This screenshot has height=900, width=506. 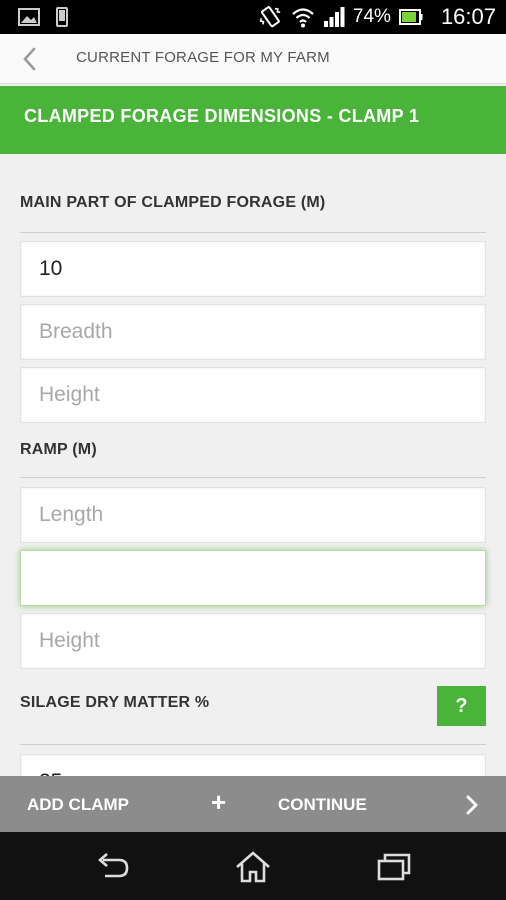 I want to click on signal-icon, so click(x=334, y=17).